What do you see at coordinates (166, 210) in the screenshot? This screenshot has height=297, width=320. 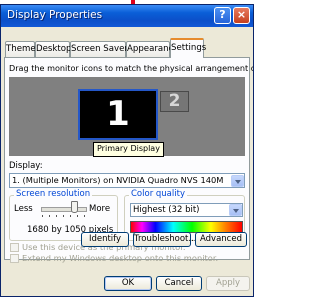 I see `color-quality-value: Highest (32 bit)` at bounding box center [166, 210].